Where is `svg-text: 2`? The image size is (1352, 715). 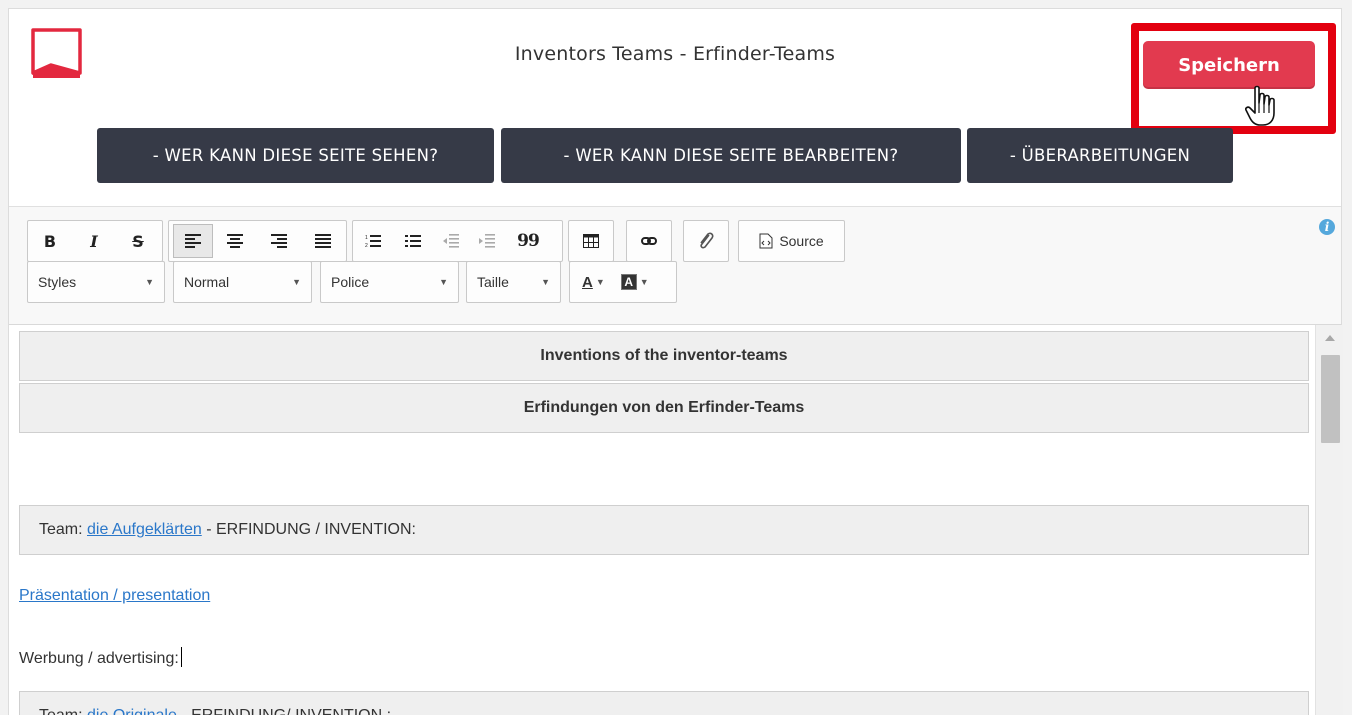 svg-text: 2 is located at coordinates (366, 245).